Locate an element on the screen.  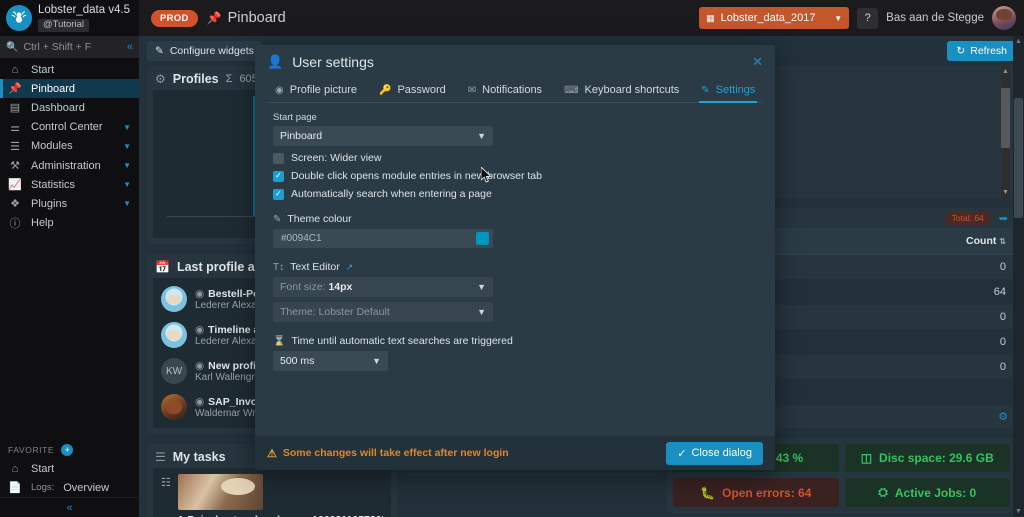
close-icon: ✕ is located at coordinates (757, 62).